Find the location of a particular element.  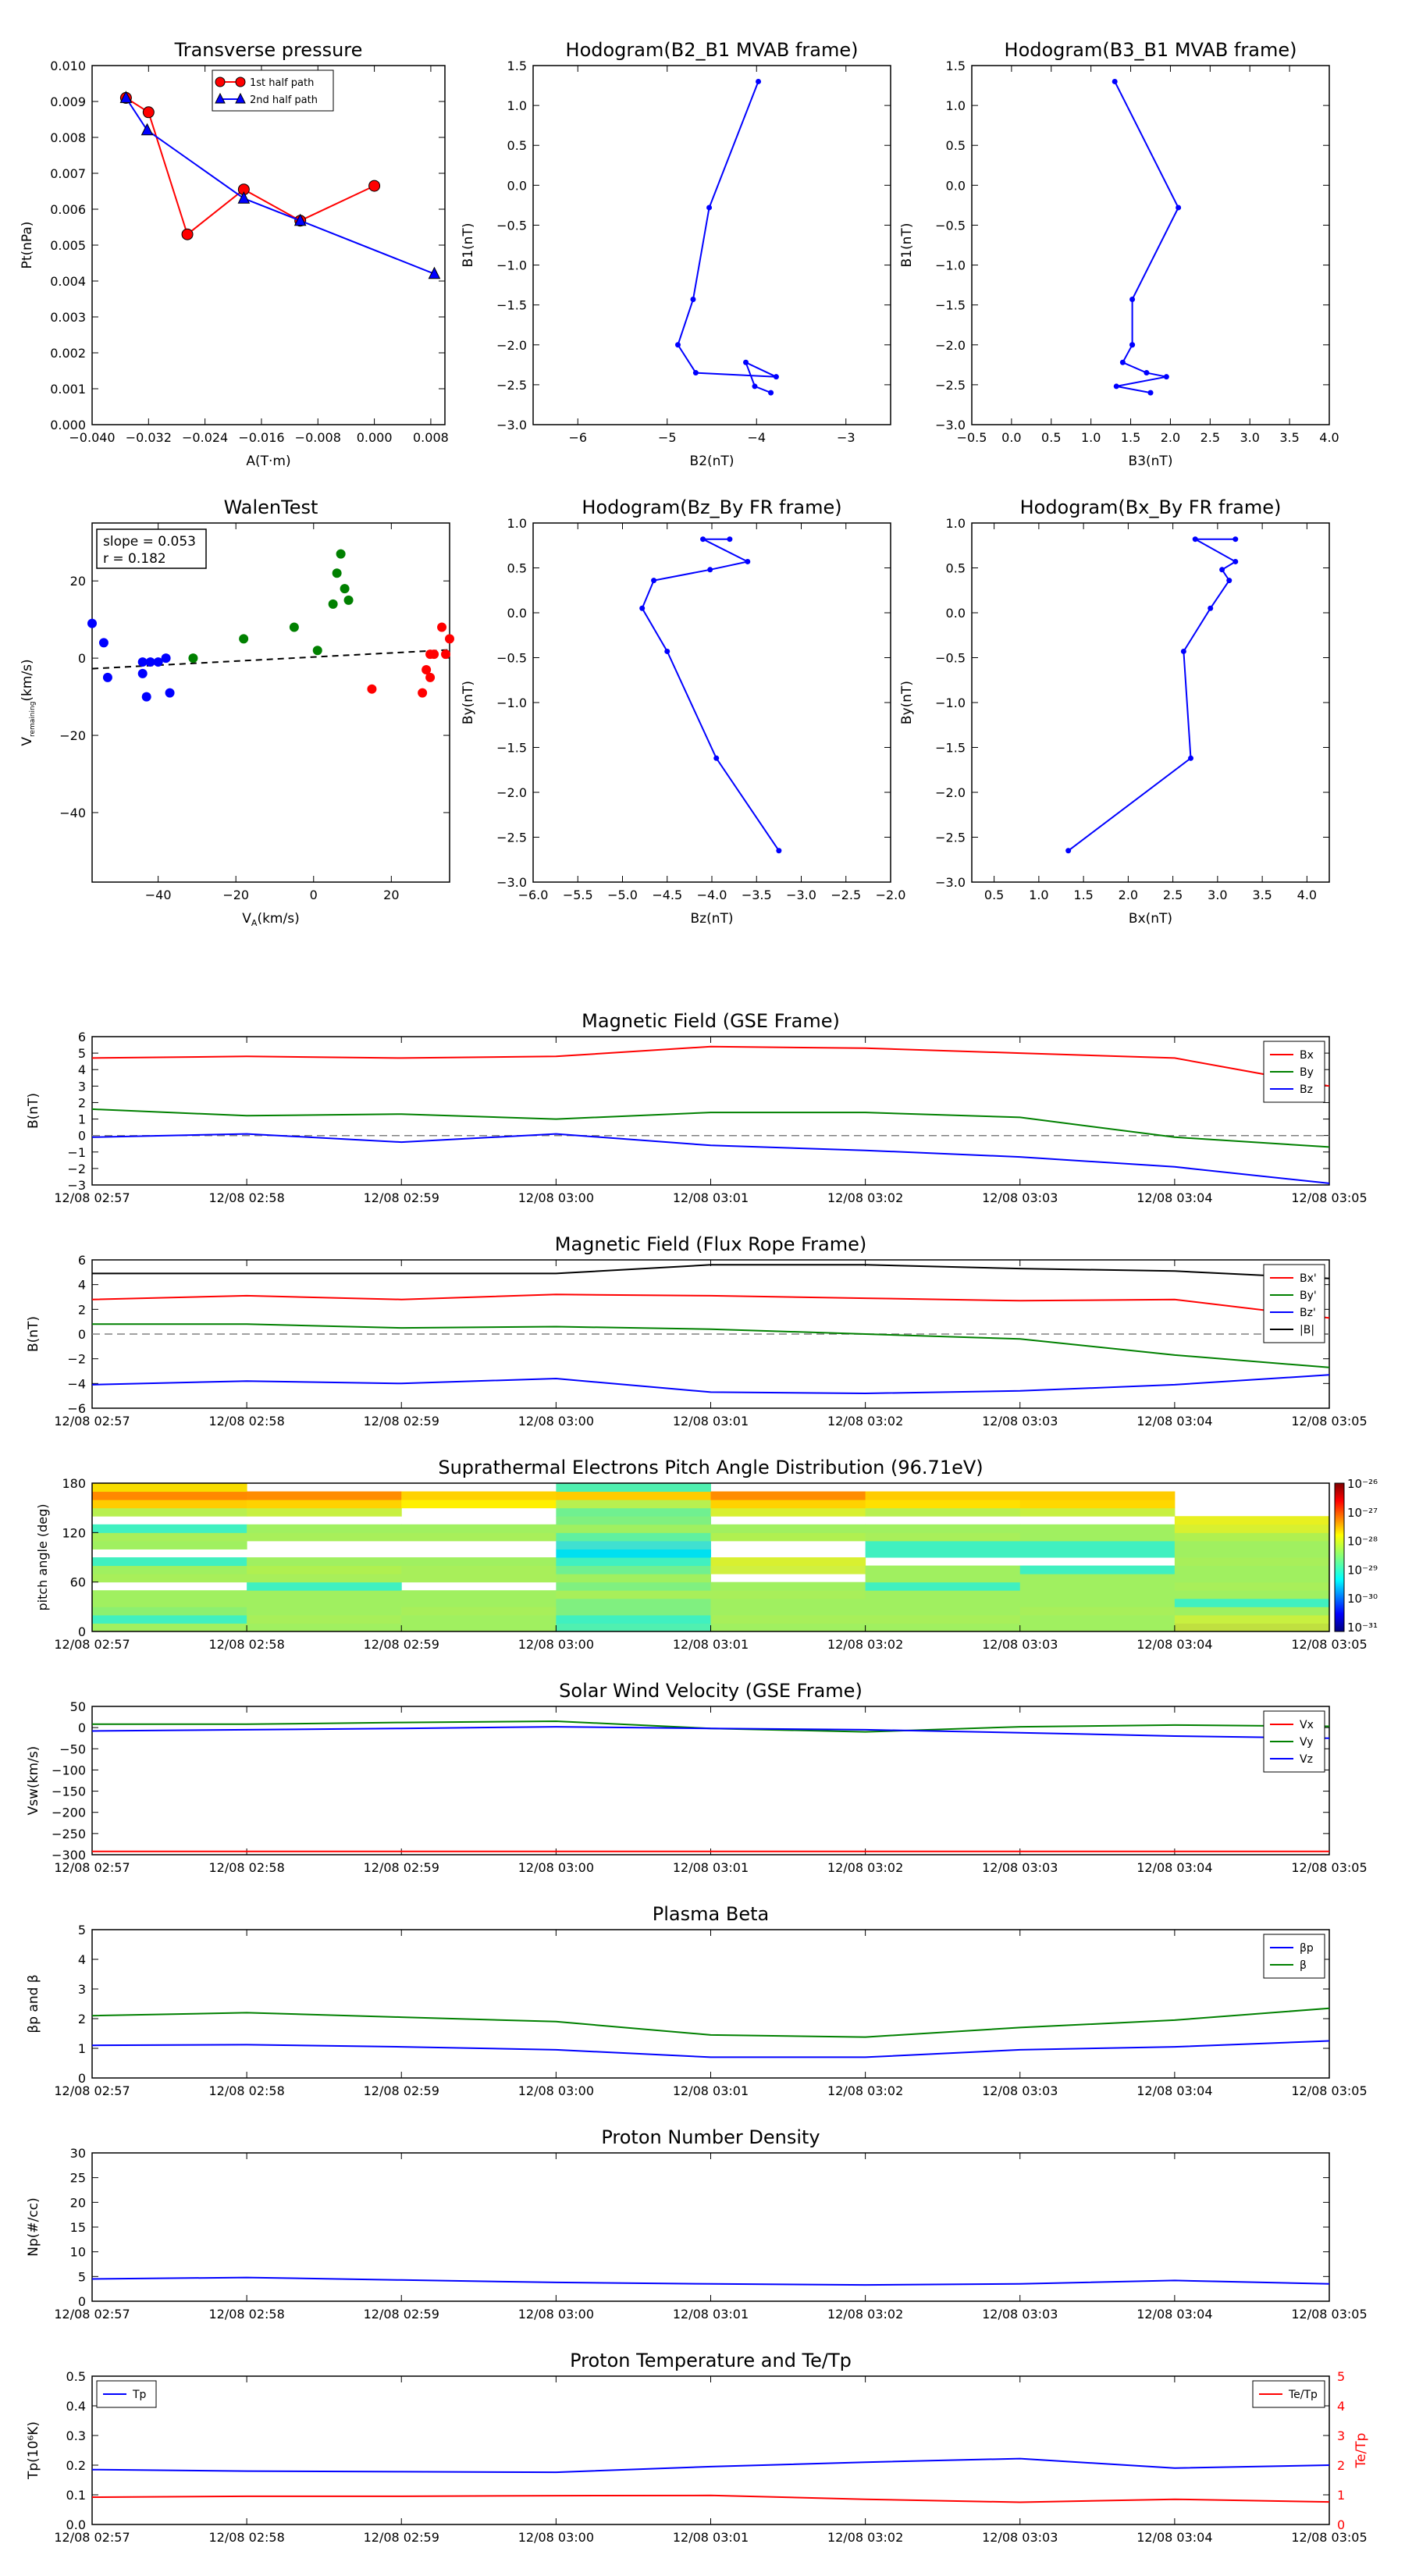

hodogram-b3-b1-ytick-label: 1.5 is located at coordinates (956, 66).